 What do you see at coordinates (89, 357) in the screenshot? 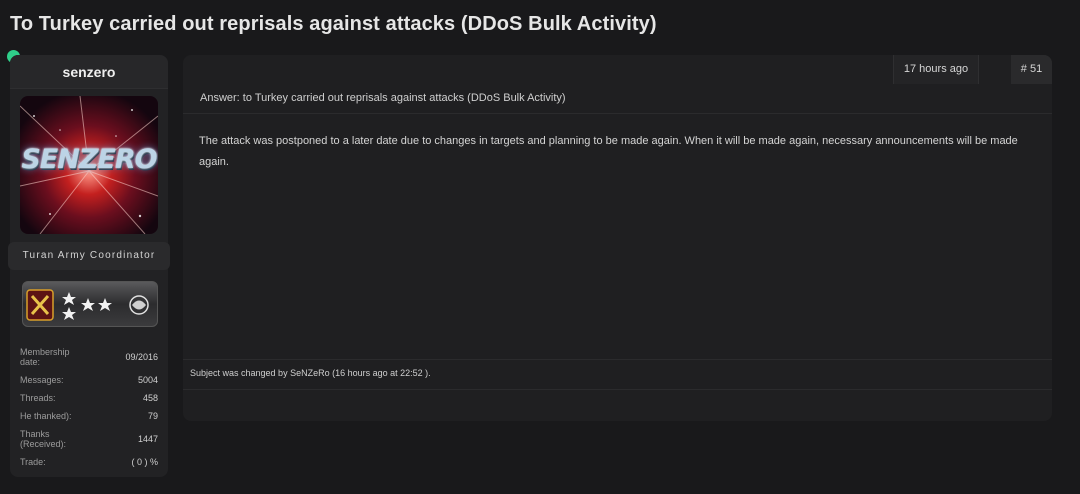
I see `stat-membership-date: Membership date: 09/2016` at bounding box center [89, 357].